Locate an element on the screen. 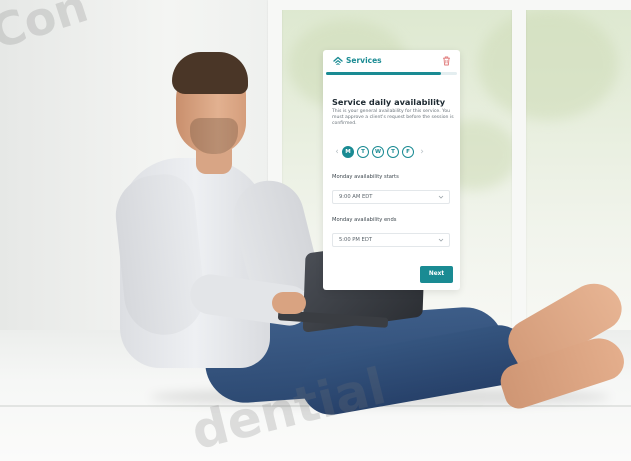 The image size is (631, 461). day-toggle-3: T is located at coordinates (393, 152).